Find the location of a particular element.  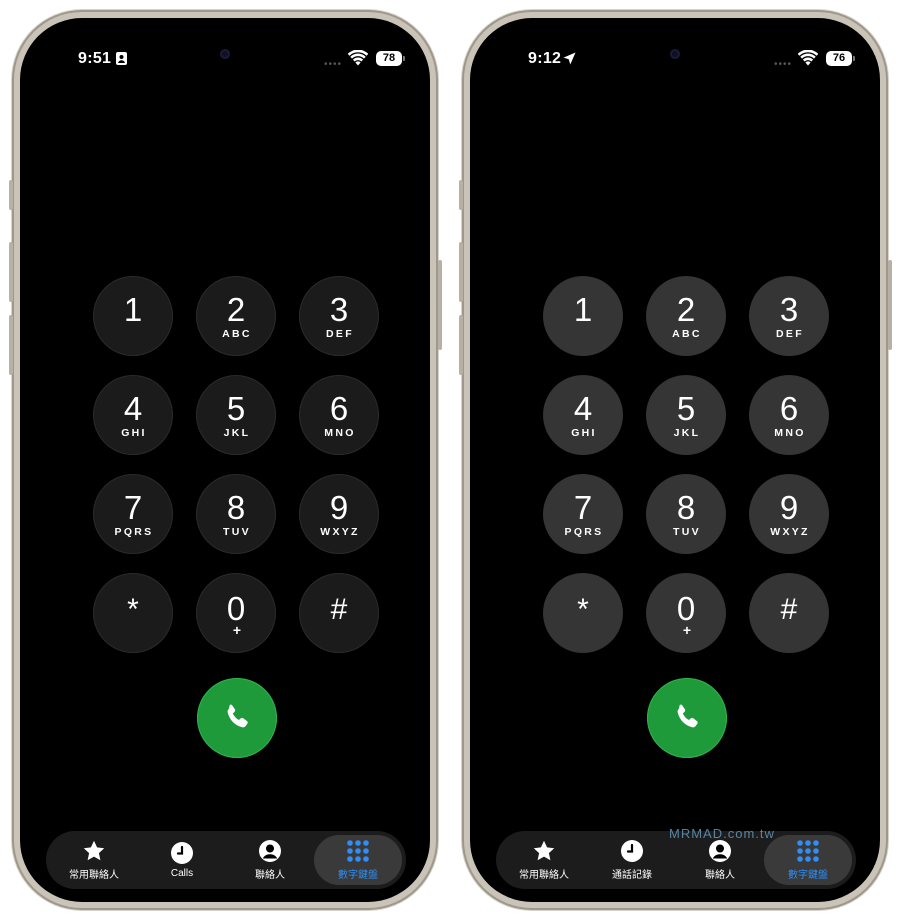

battery-icon: 78 is located at coordinates (390, 58).